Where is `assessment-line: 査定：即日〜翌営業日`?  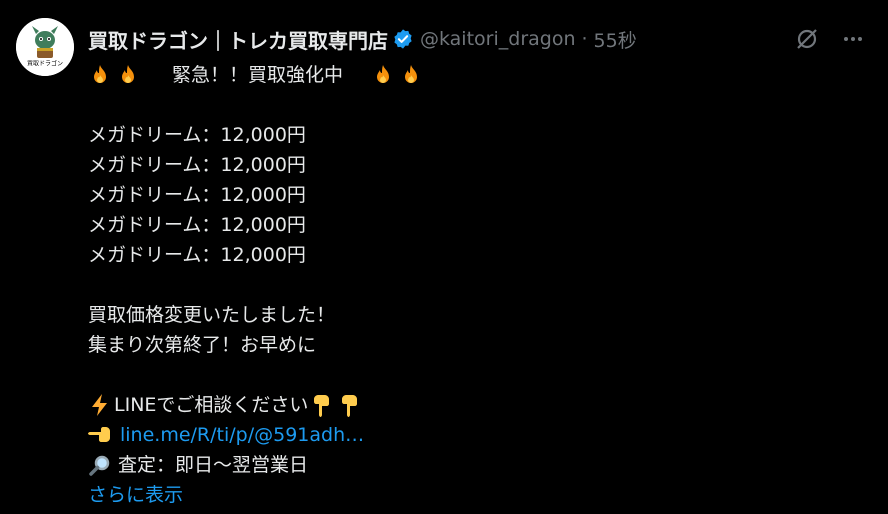
assessment-line: 査定：即日〜翌営業日 is located at coordinates (468, 465).